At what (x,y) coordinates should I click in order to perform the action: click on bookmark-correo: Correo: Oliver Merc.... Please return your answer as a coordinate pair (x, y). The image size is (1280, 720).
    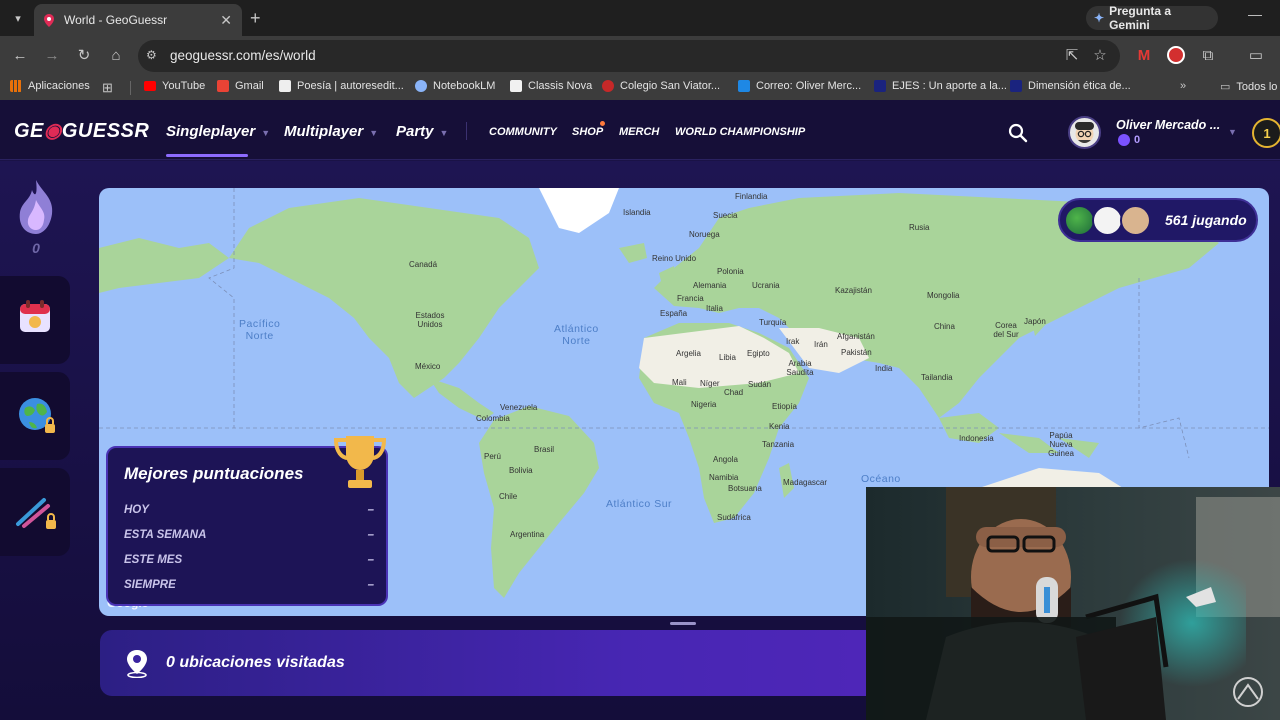
    Looking at the image, I should click on (799, 86).